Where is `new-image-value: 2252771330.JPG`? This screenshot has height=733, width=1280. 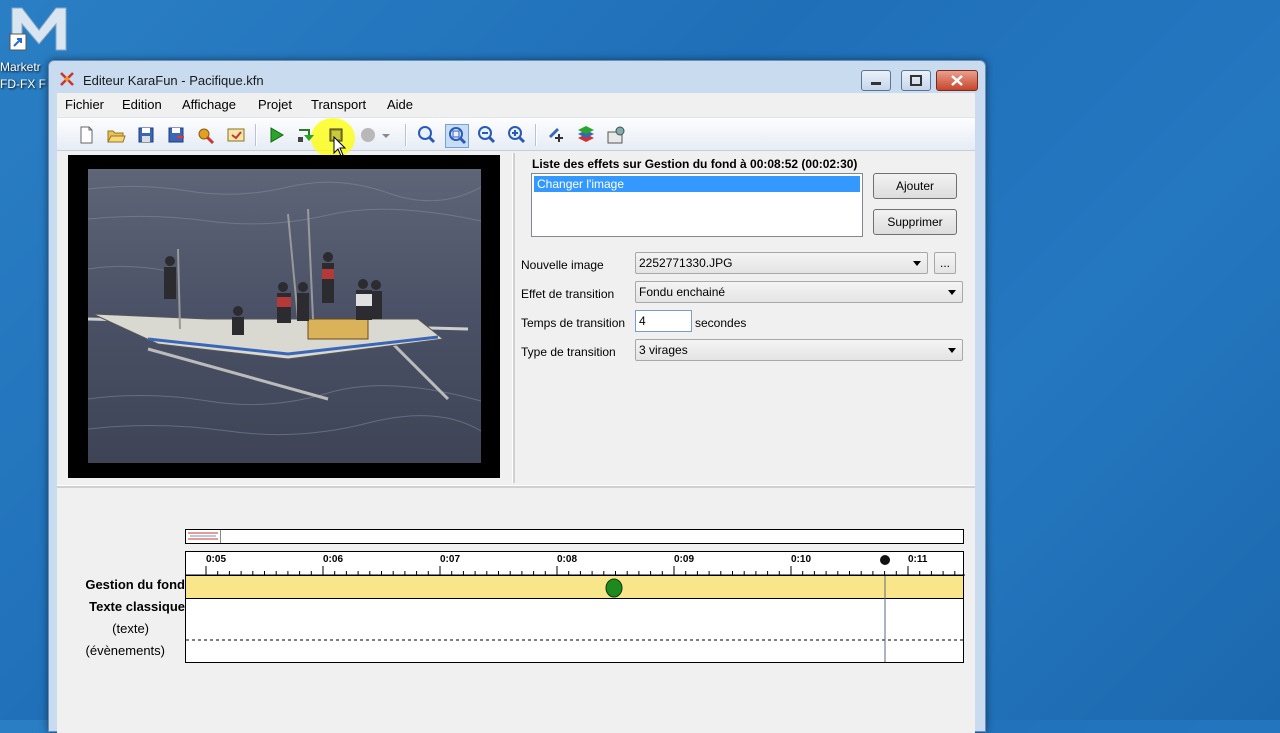 new-image-value: 2252771330.JPG is located at coordinates (686, 263).